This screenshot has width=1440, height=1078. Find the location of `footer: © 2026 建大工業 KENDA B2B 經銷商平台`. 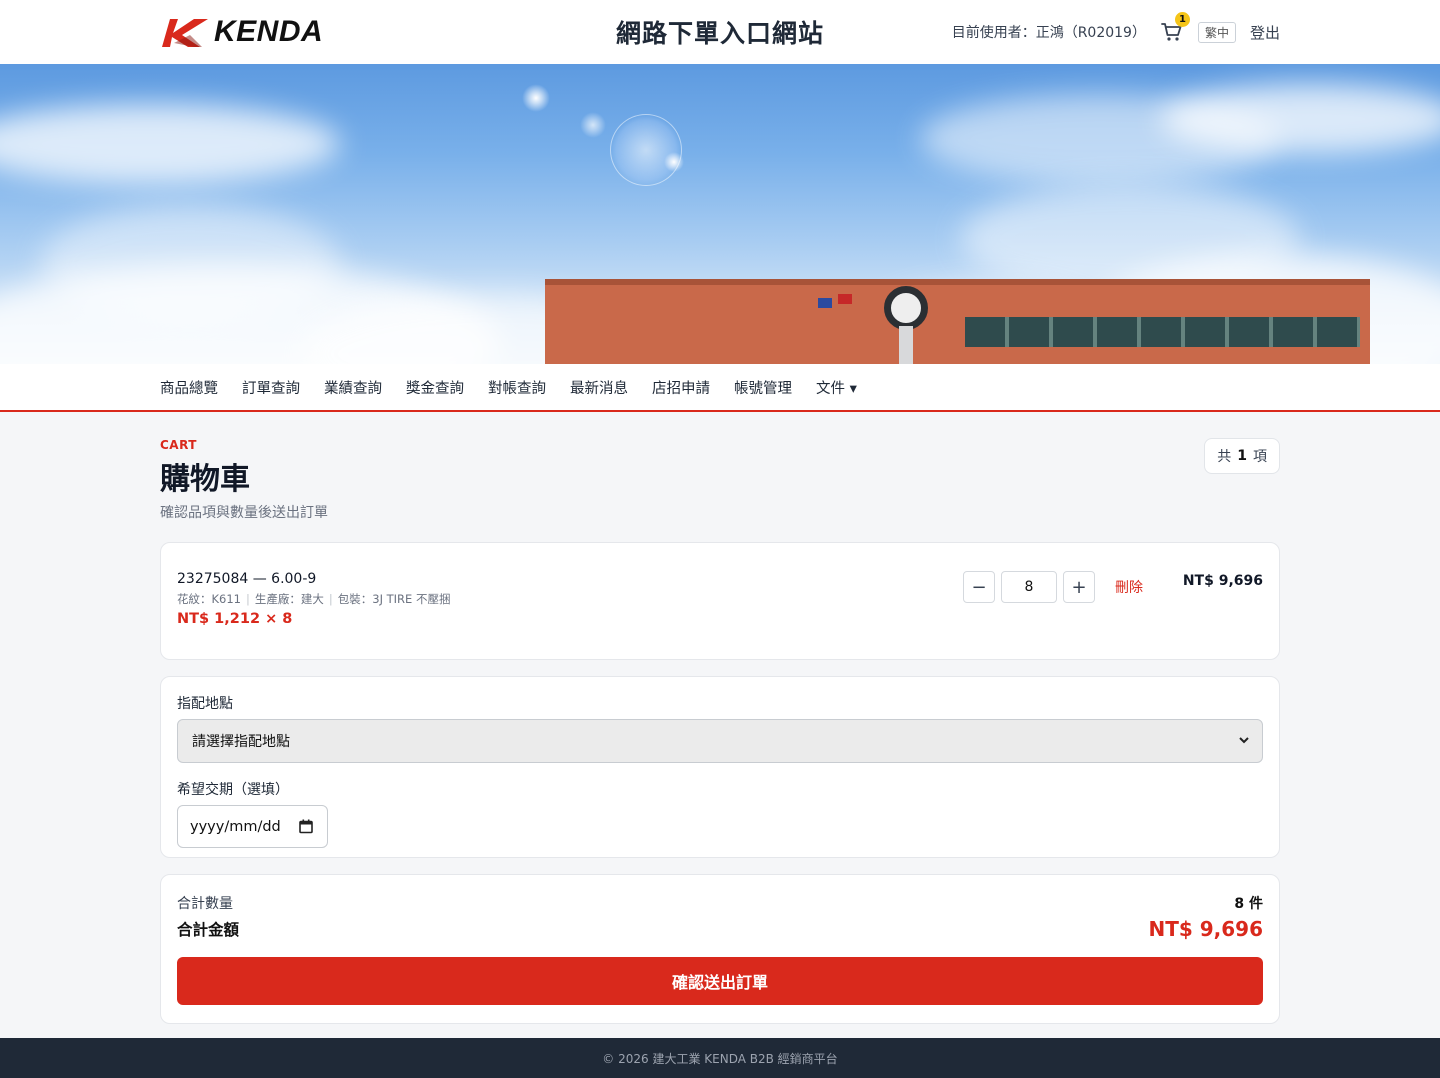

footer: © 2026 建大工業 KENDA B2B 經銷商平台 is located at coordinates (720, 1058).